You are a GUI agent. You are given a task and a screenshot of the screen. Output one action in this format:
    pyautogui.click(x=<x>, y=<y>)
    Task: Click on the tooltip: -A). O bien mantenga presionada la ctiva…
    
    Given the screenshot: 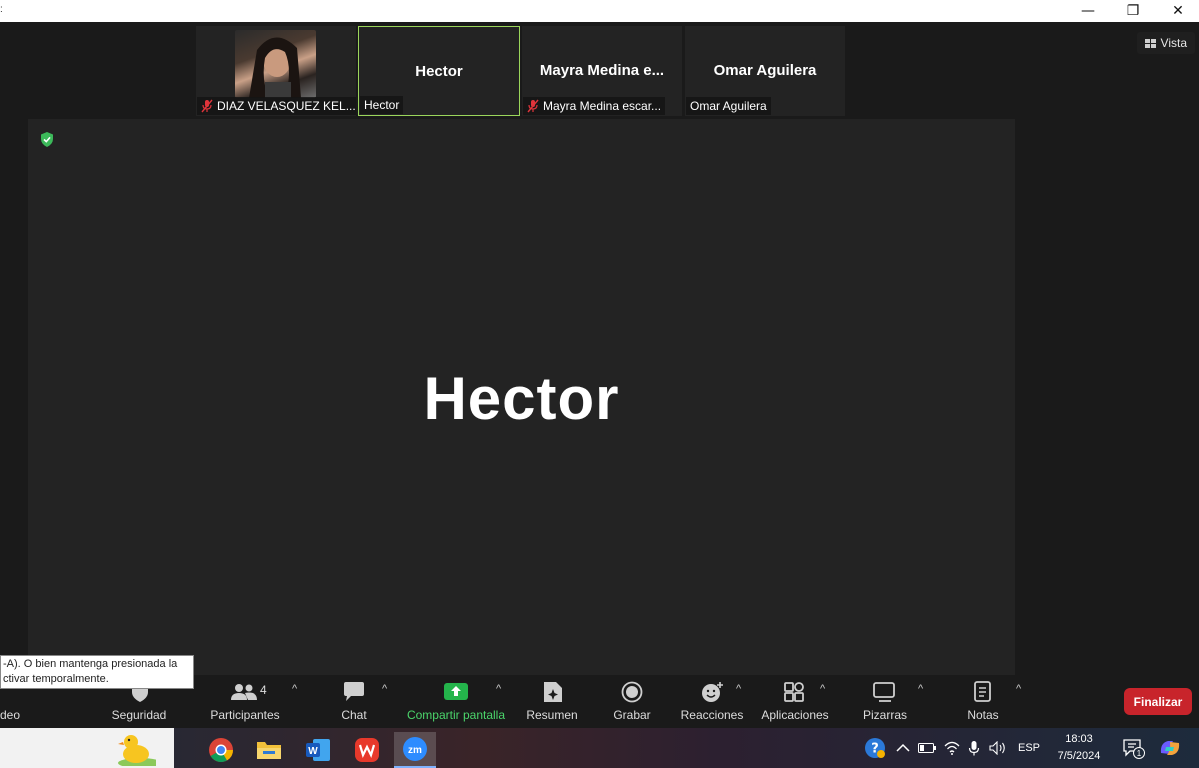 What is the action you would take?
    pyautogui.click(x=97, y=672)
    